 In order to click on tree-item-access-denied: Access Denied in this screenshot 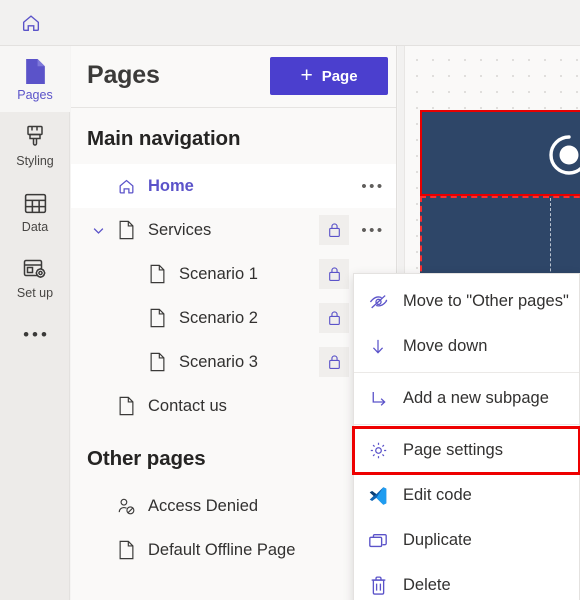, I will do `click(233, 506)`.